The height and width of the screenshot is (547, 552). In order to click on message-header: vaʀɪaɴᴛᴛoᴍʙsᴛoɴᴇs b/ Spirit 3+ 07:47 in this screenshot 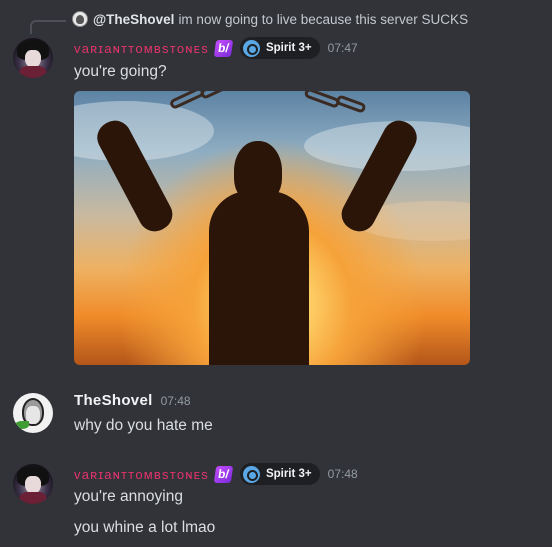, I will do `click(216, 48)`.